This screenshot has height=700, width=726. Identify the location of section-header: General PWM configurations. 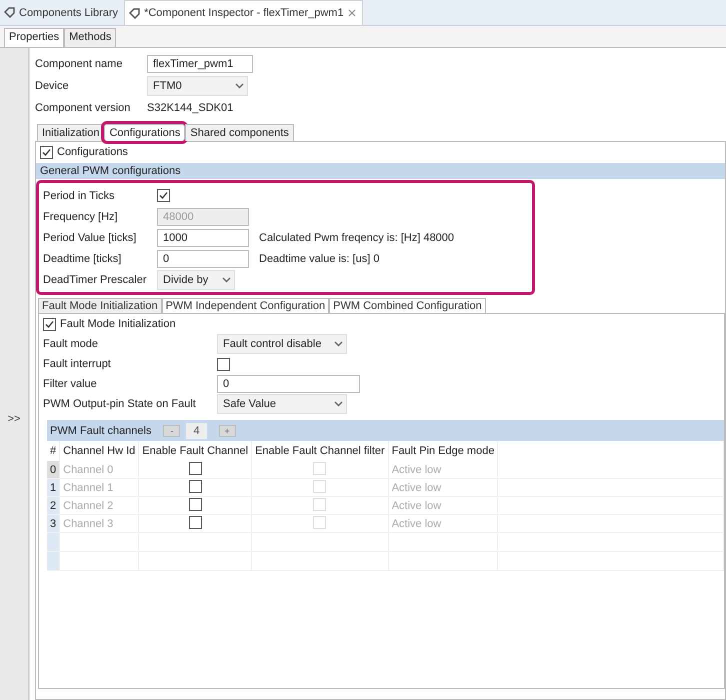
(380, 171).